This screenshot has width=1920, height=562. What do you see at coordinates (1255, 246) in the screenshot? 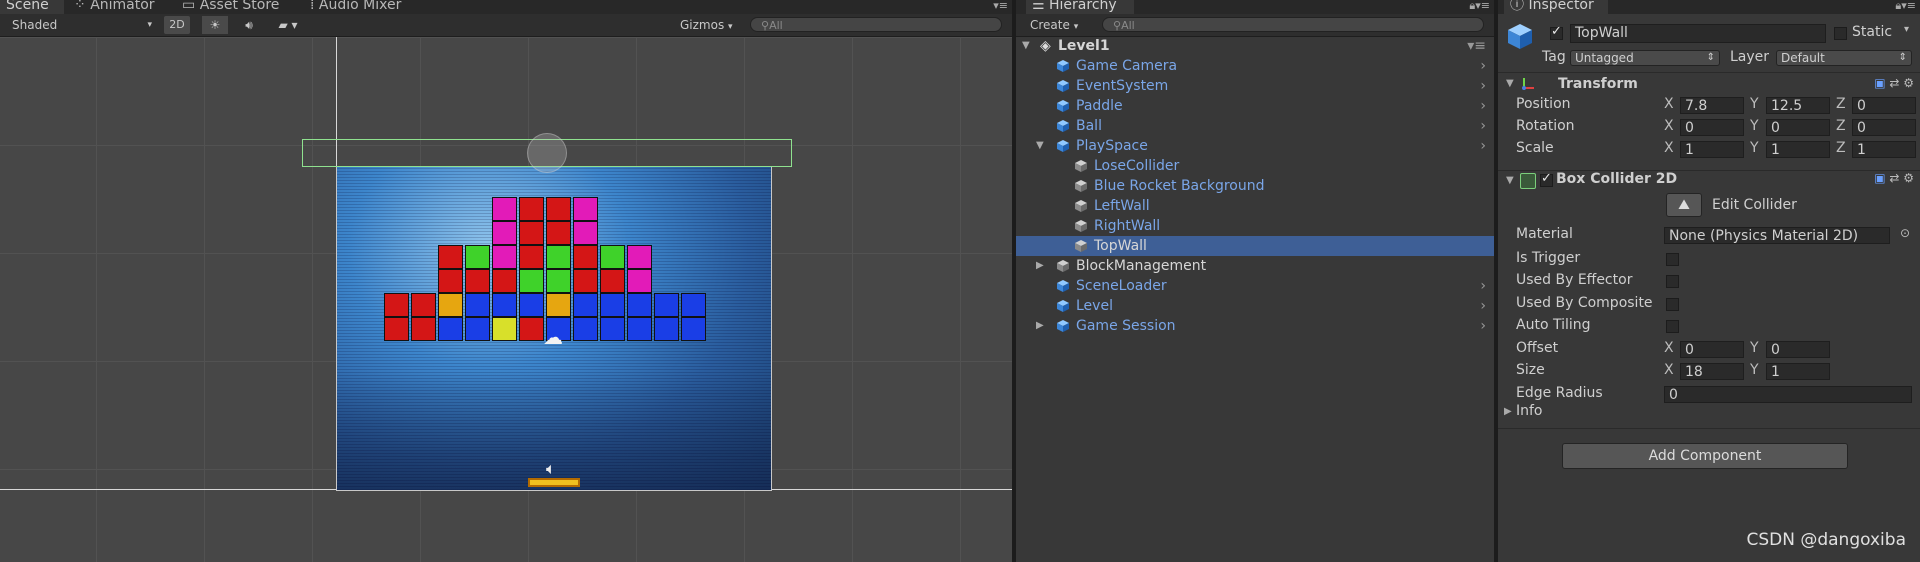
I see `hierarchy-item: TopWall` at bounding box center [1255, 246].